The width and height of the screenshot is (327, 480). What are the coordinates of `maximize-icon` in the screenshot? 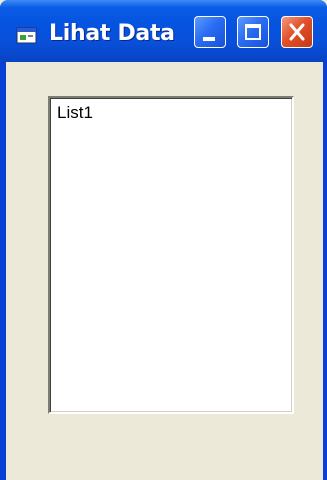 It's located at (253, 32).